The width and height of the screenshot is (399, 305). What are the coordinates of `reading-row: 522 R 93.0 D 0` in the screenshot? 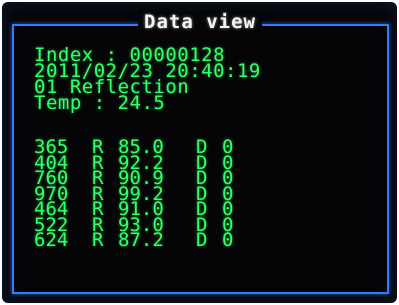 It's located at (184, 224).